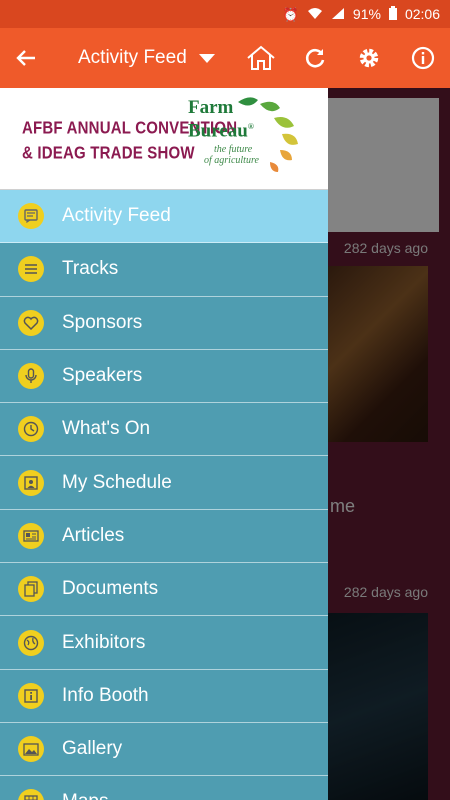 The height and width of the screenshot is (800, 450). Describe the element at coordinates (164, 590) in the screenshot. I see `menu-item-documents: Documents` at that location.